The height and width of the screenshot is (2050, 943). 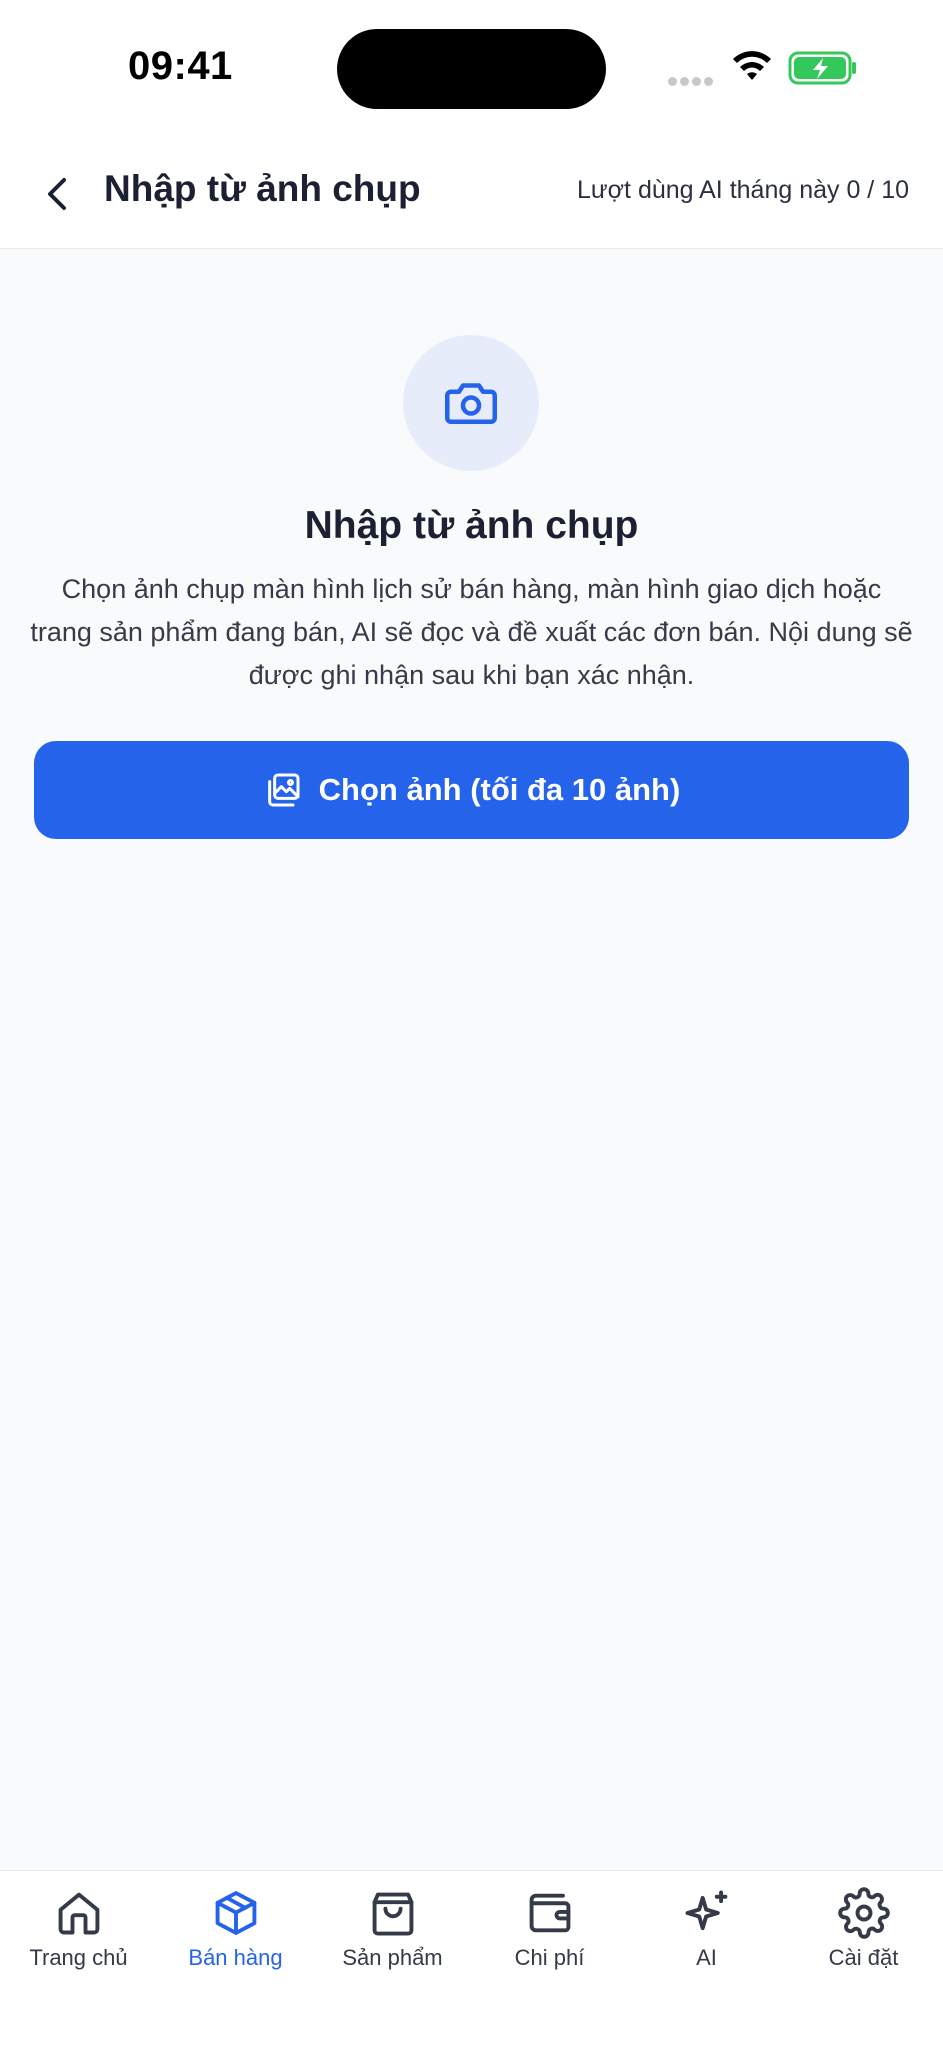 I want to click on tab-products: Sản phẩm, so click(x=392, y=1937).